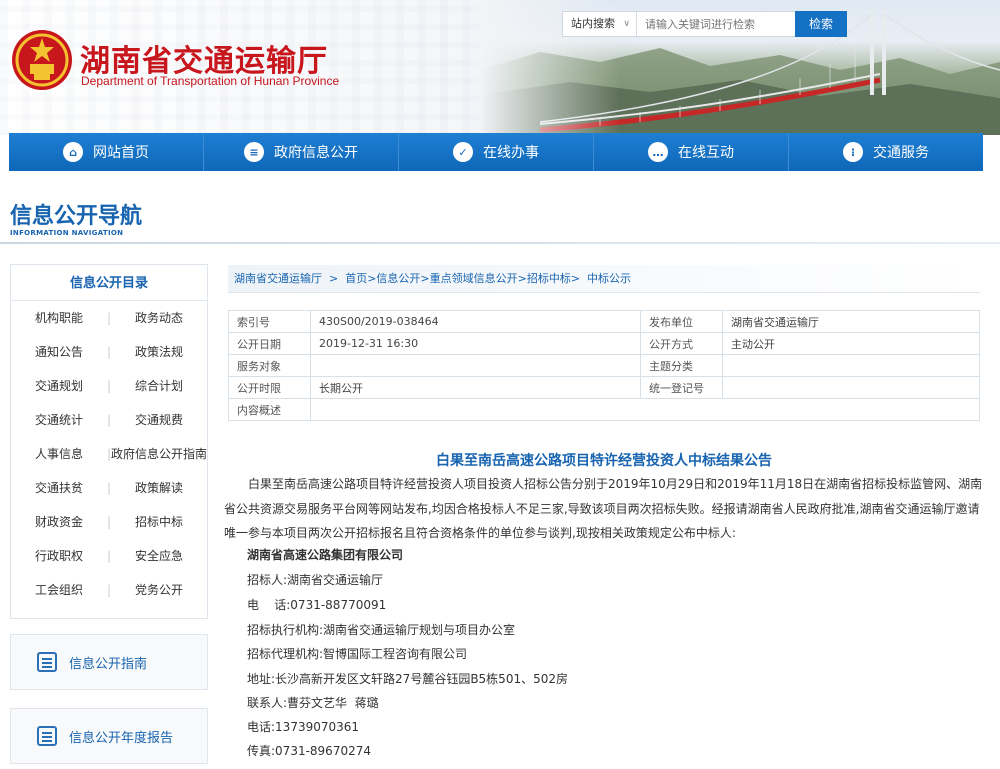 This screenshot has width=1000, height=769. Describe the element at coordinates (313, 703) in the screenshot. I see `article-line: 联系人:曹芬文艺华 蒋璐` at that location.